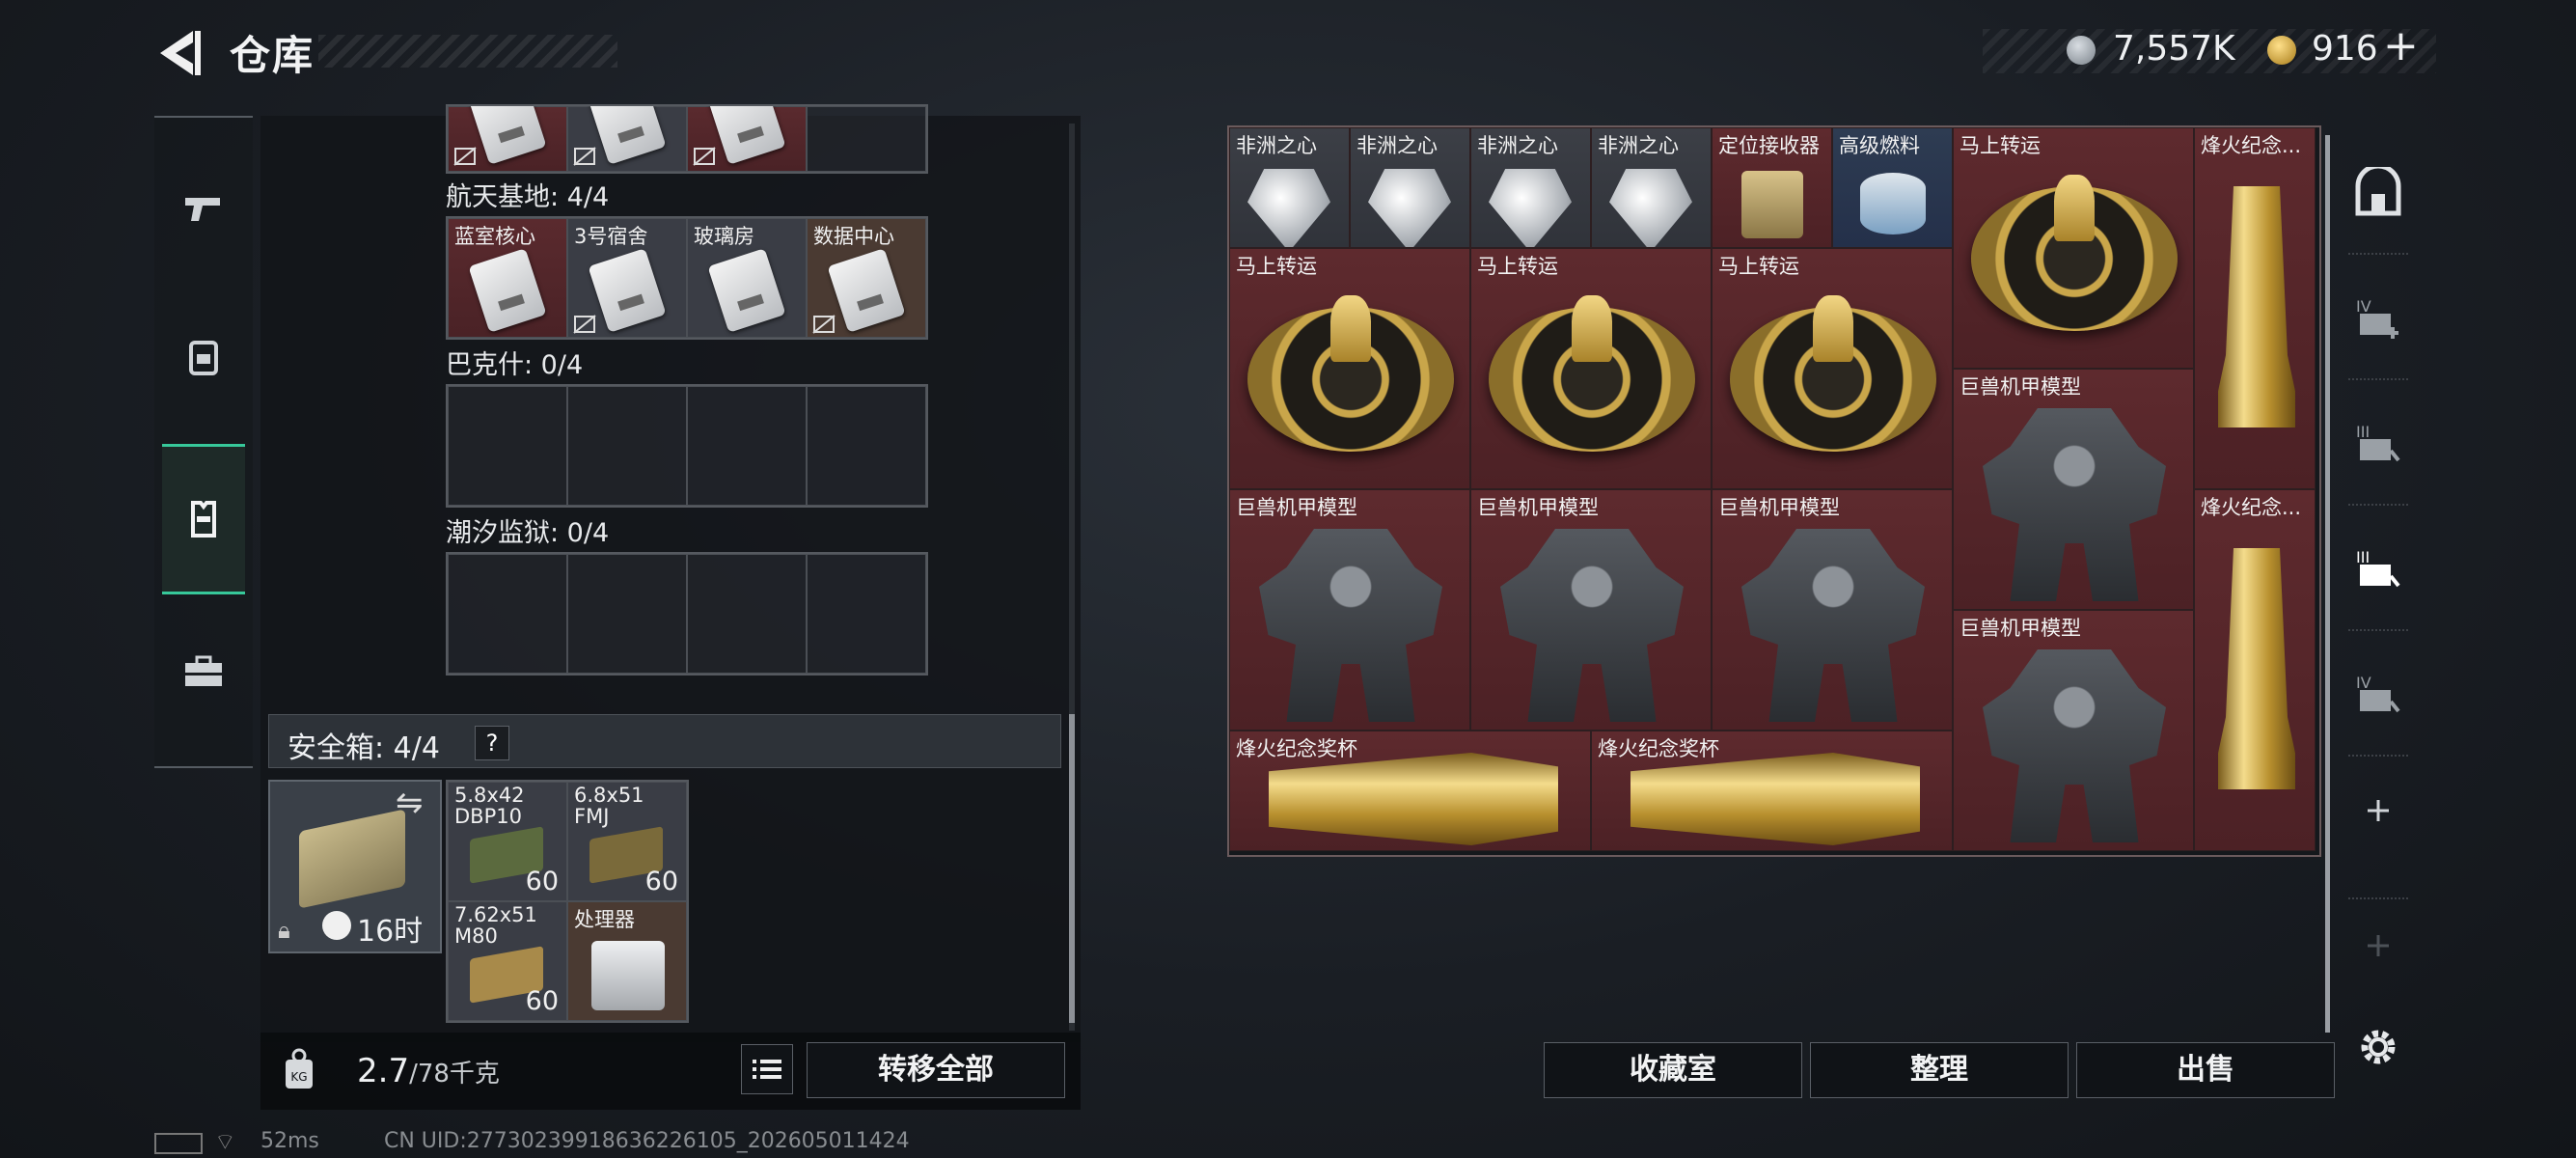 The width and height of the screenshot is (2576, 1158). I want to click on safe-box-timer: 16时, so click(391, 932).